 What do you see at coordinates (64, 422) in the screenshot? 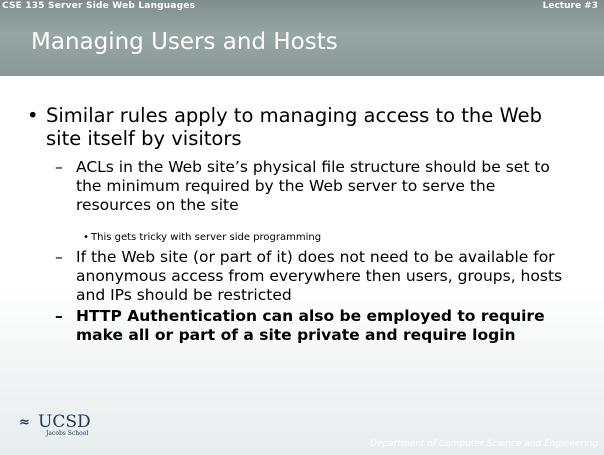
I see `logo-name: UCSD` at bounding box center [64, 422].